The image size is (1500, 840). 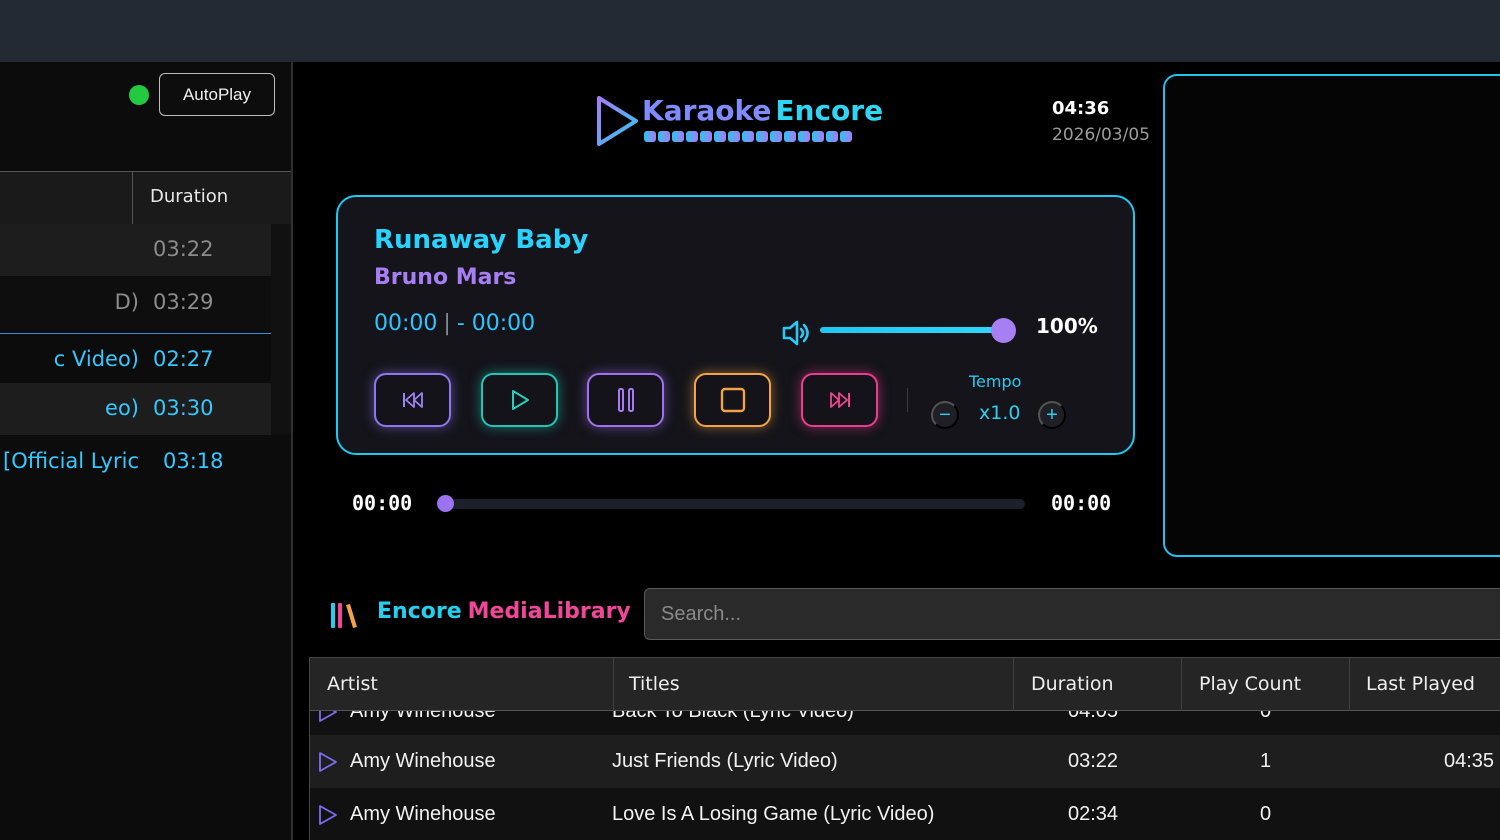 What do you see at coordinates (750, 31) in the screenshot?
I see `window-title-bar` at bounding box center [750, 31].